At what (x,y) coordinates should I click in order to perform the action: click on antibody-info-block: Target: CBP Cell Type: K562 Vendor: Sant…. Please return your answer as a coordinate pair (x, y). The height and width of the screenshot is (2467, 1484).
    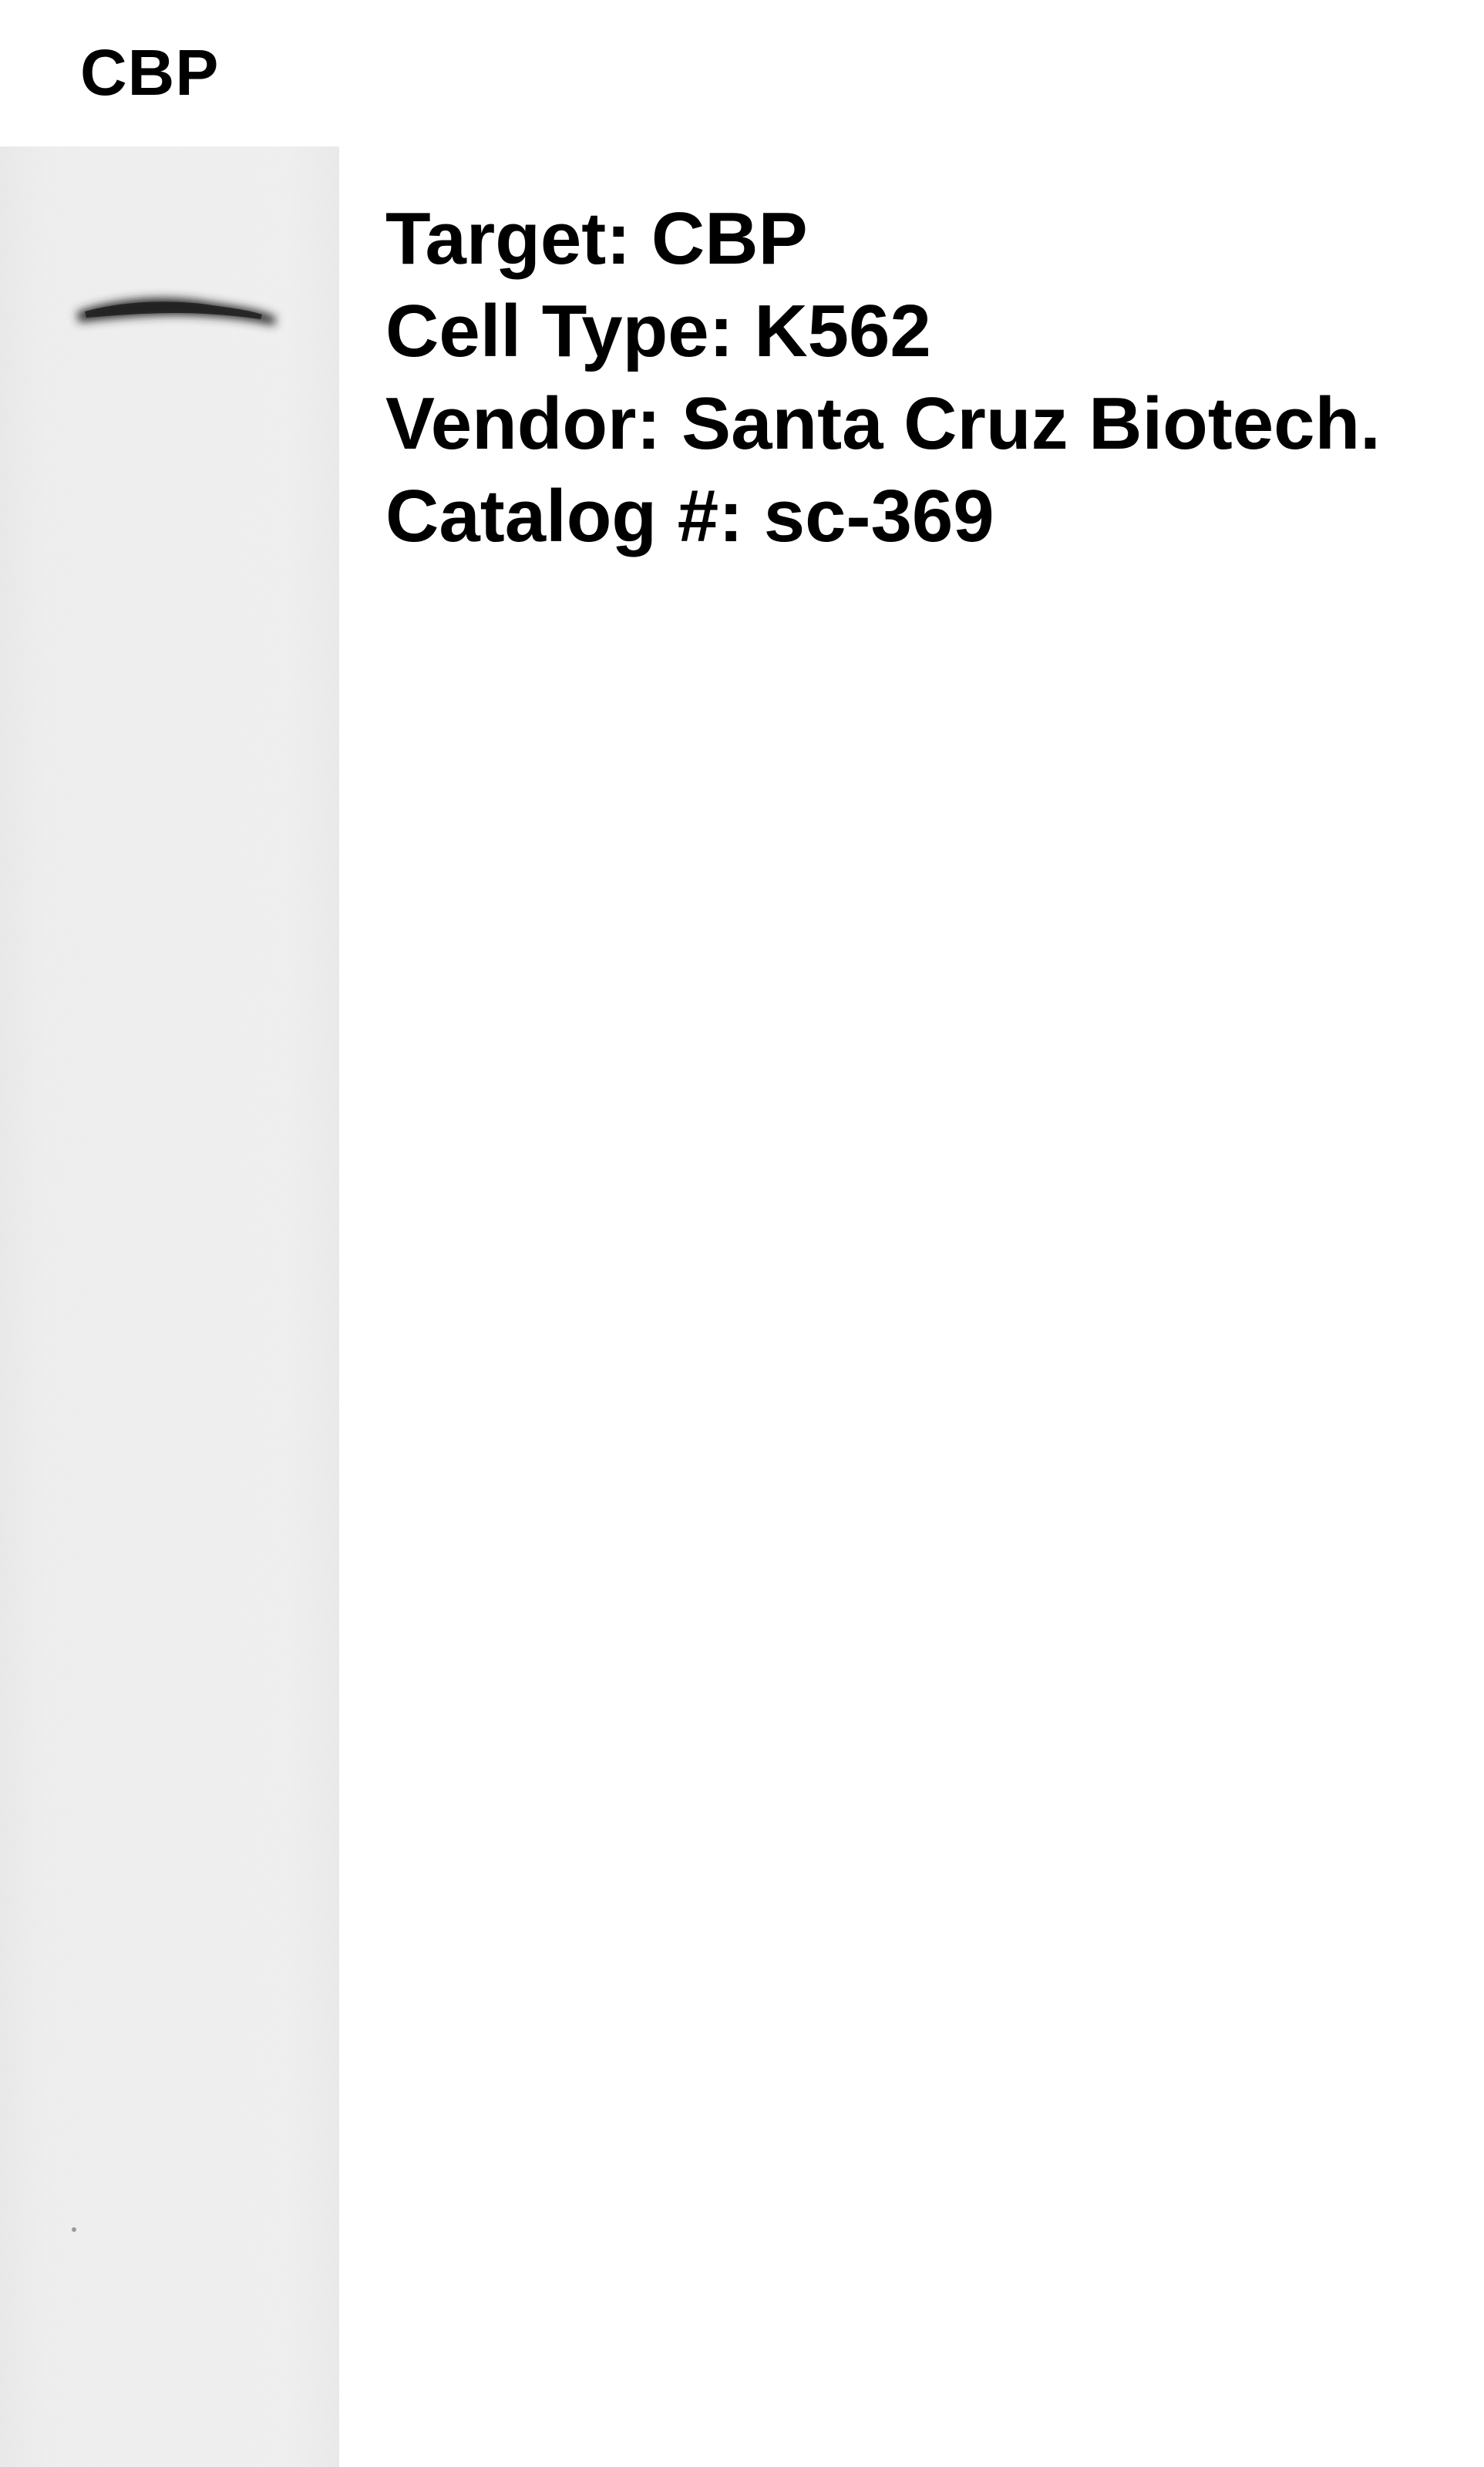
    Looking at the image, I should click on (883, 378).